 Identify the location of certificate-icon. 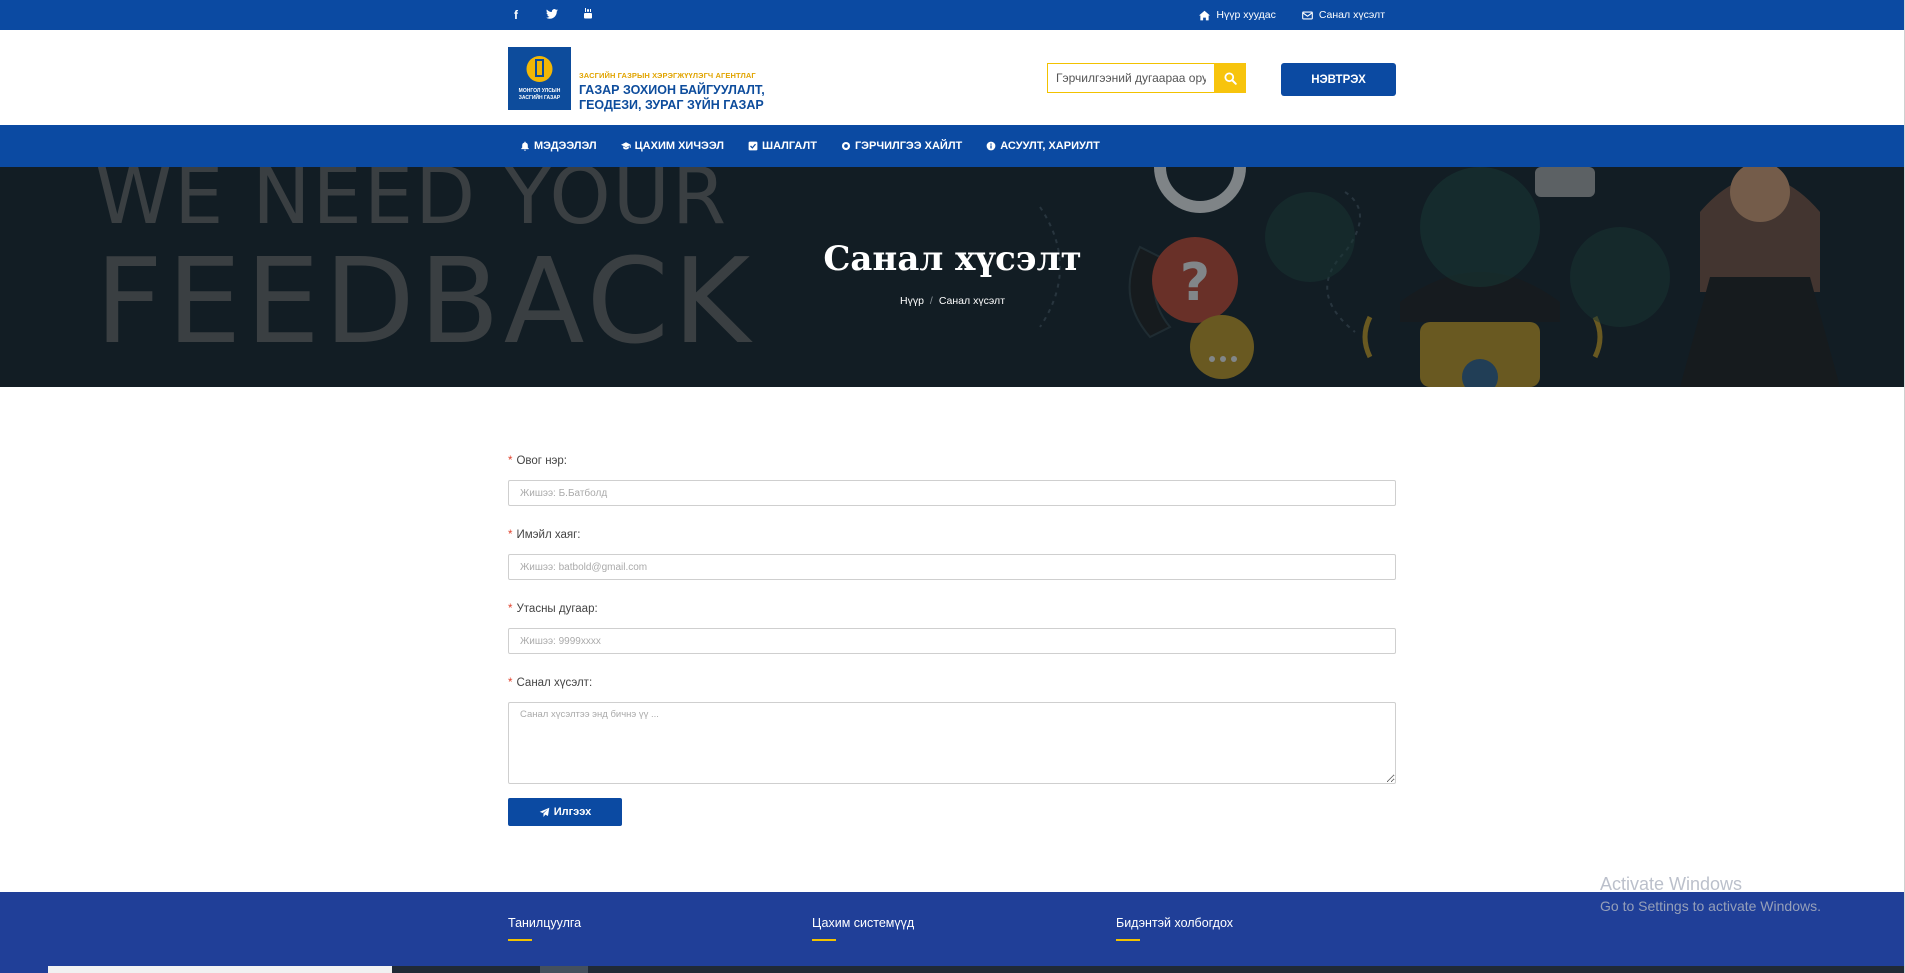
(845, 146).